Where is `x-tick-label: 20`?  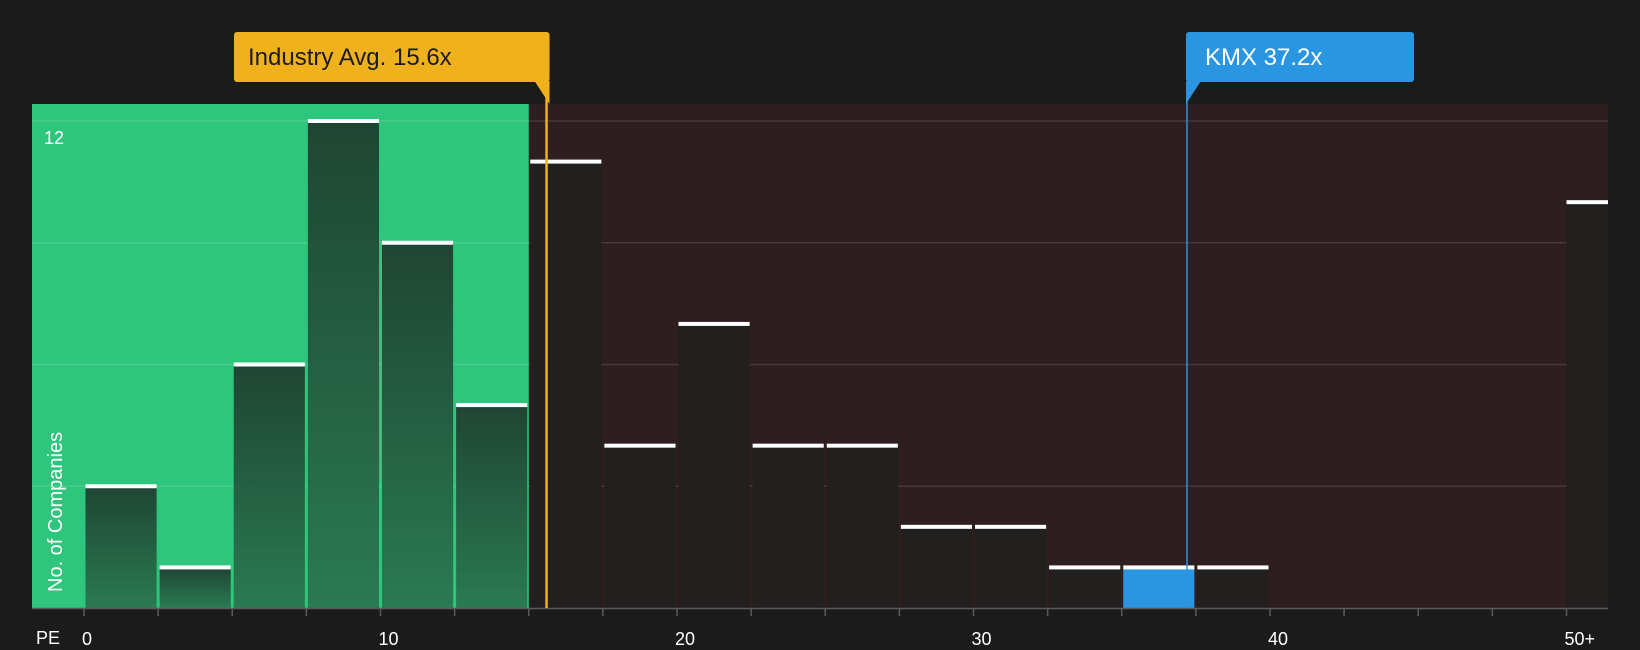
x-tick-label: 20 is located at coordinates (685, 639).